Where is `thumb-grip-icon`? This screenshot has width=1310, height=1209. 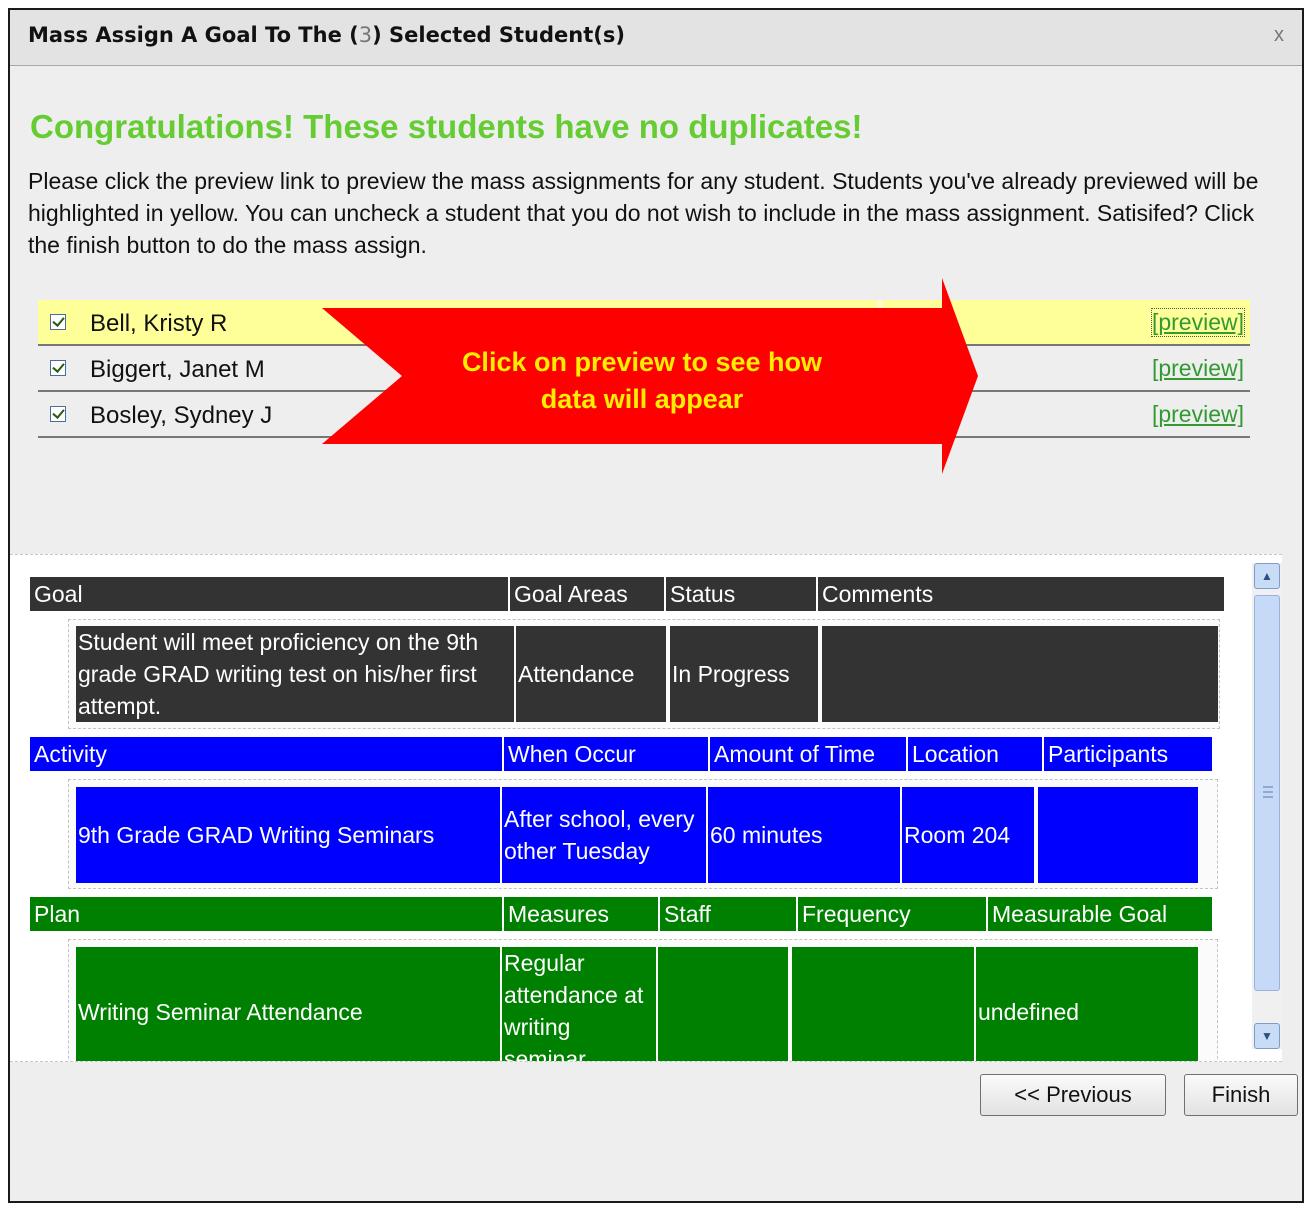
thumb-grip-icon is located at coordinates (1268, 792).